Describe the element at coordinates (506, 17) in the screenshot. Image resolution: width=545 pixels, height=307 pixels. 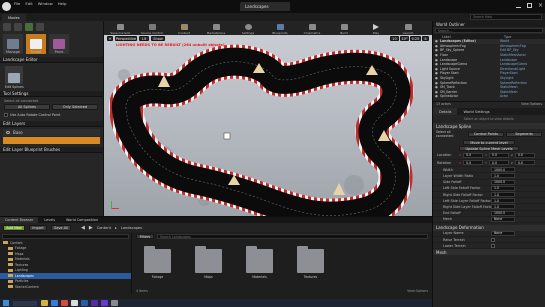
I see `help-search-input: Search Help` at that location.